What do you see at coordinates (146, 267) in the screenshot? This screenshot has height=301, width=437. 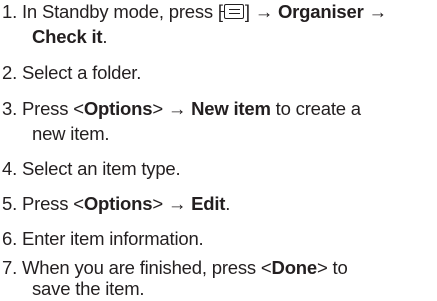 I see `step-text: When you are finished, press <` at bounding box center [146, 267].